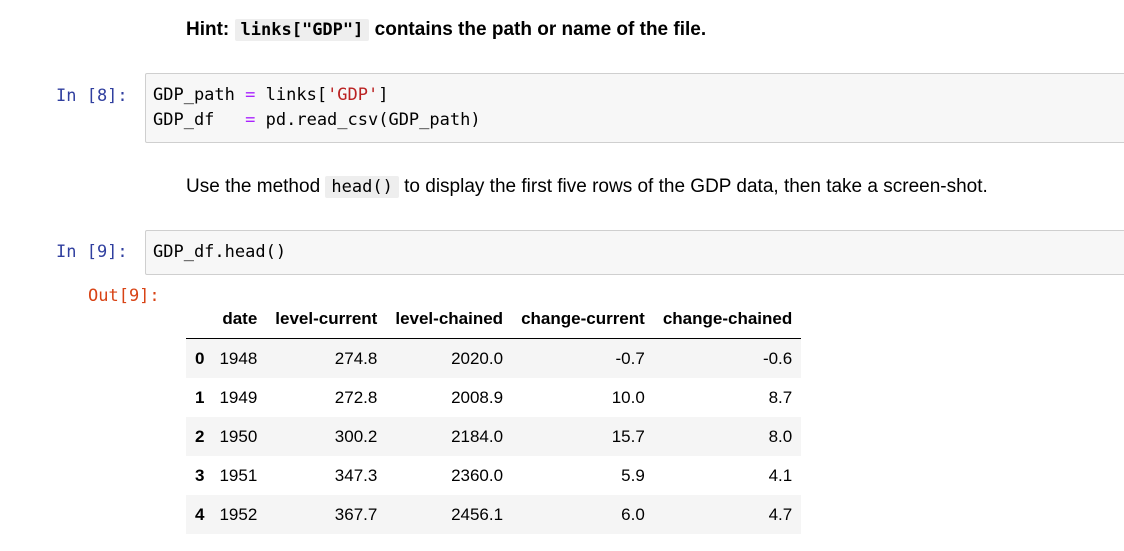  Describe the element at coordinates (780, 475) in the screenshot. I see `cell-change-chained: 4.1` at that location.